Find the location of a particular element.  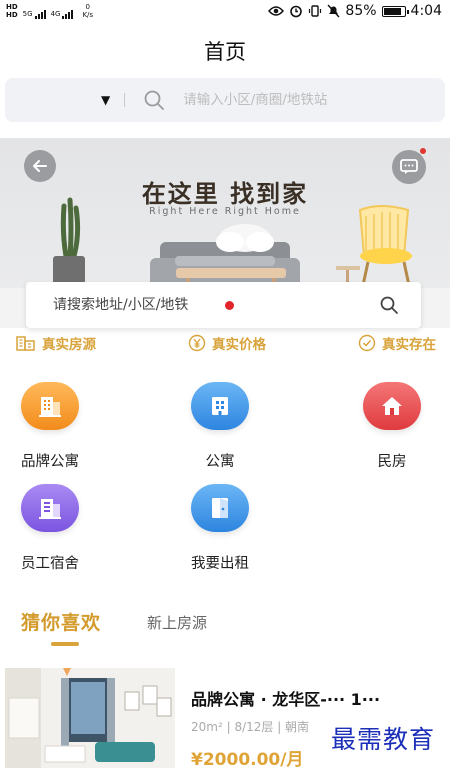

message-notification-dot is located at coordinates (423, 151).